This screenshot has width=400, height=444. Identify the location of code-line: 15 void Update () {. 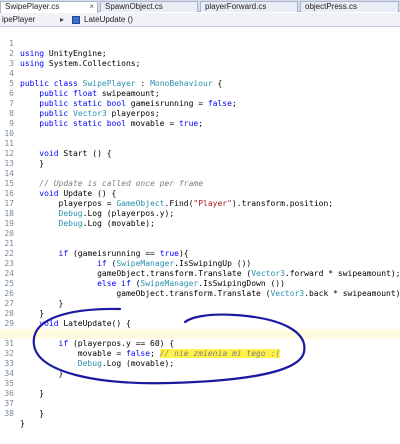
(200, 183).